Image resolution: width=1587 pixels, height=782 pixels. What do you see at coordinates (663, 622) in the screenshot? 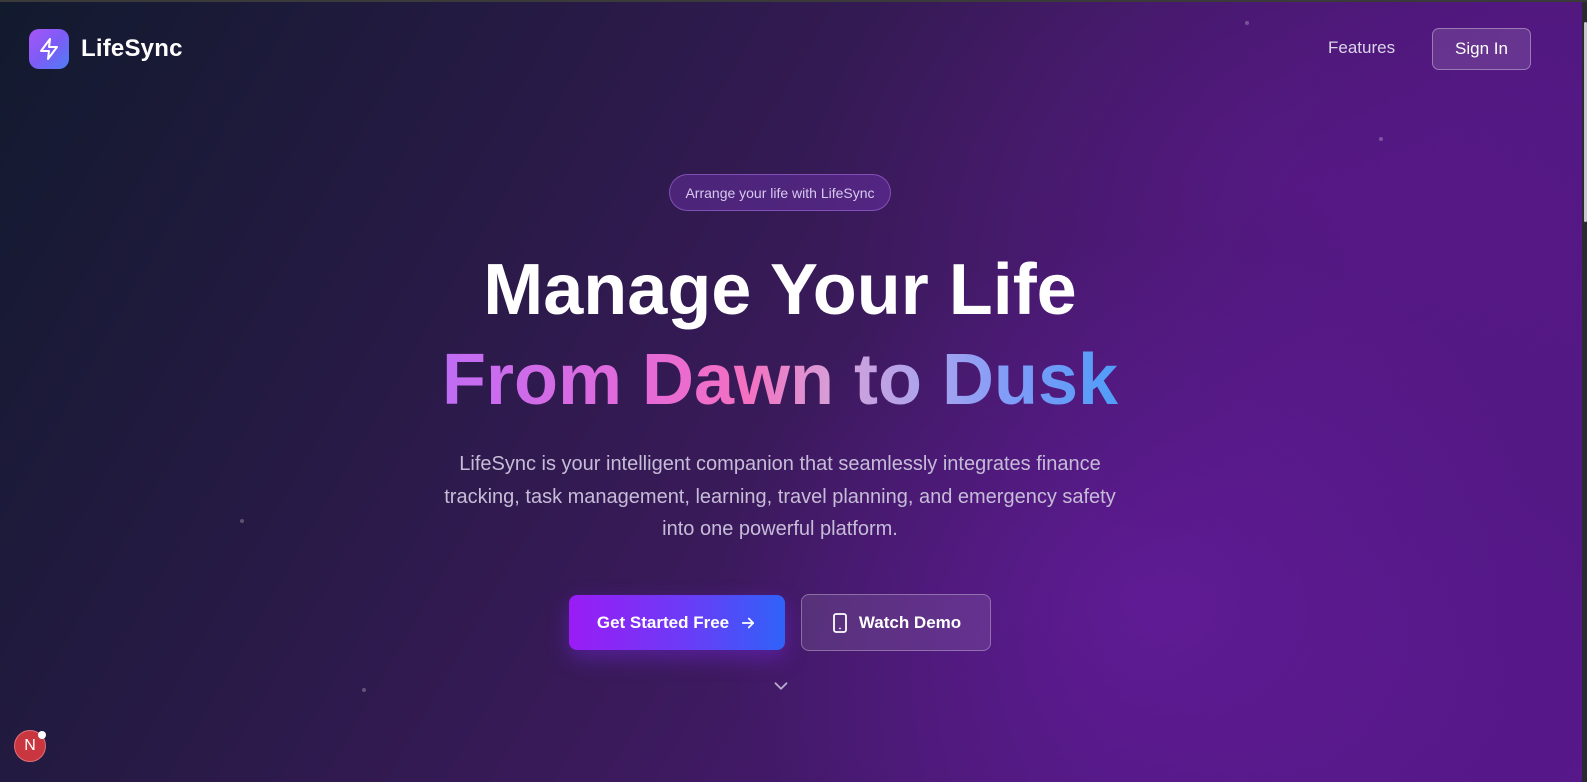
I see `get-started-label: Get Started Free` at bounding box center [663, 622].